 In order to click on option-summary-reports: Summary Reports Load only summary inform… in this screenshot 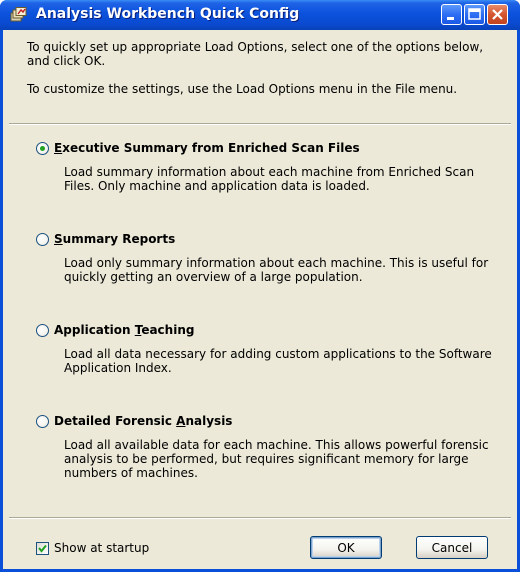, I will do `click(266, 257)`.